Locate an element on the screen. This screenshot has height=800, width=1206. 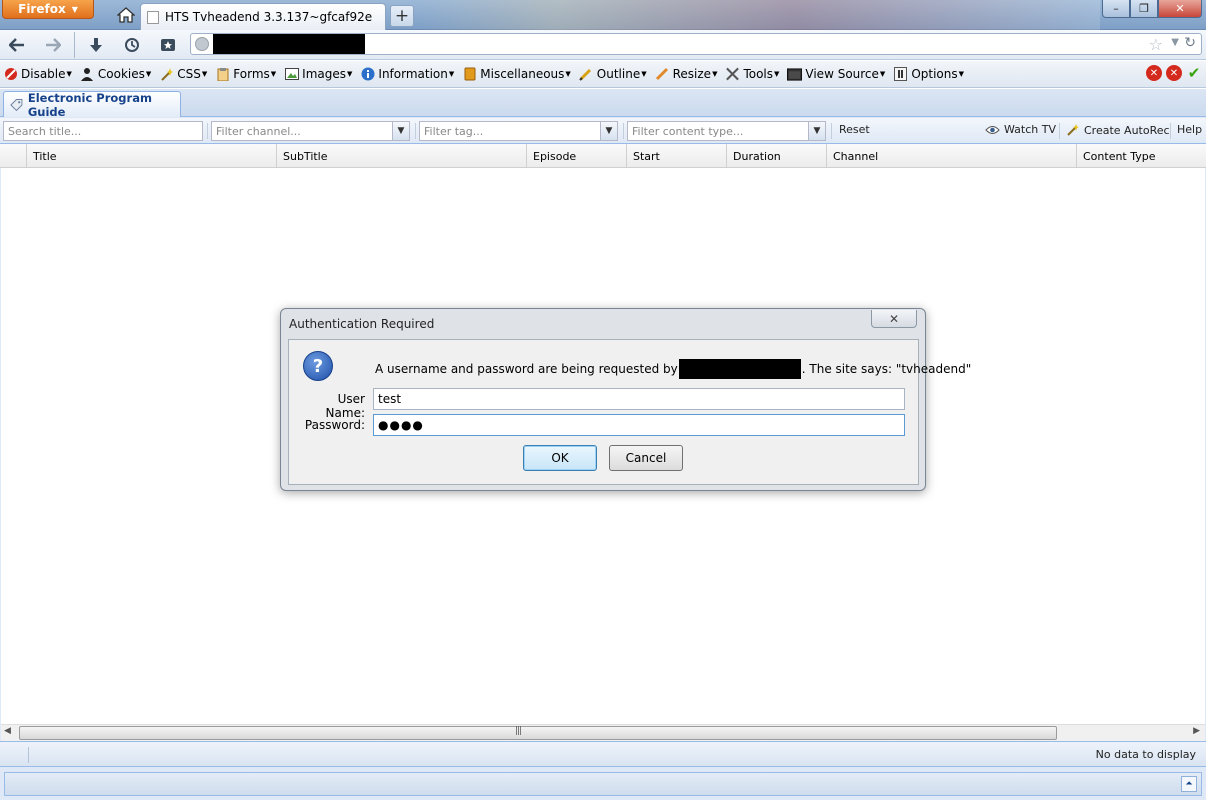
devtool-forms: Forms ▼ is located at coordinates (245, 74).